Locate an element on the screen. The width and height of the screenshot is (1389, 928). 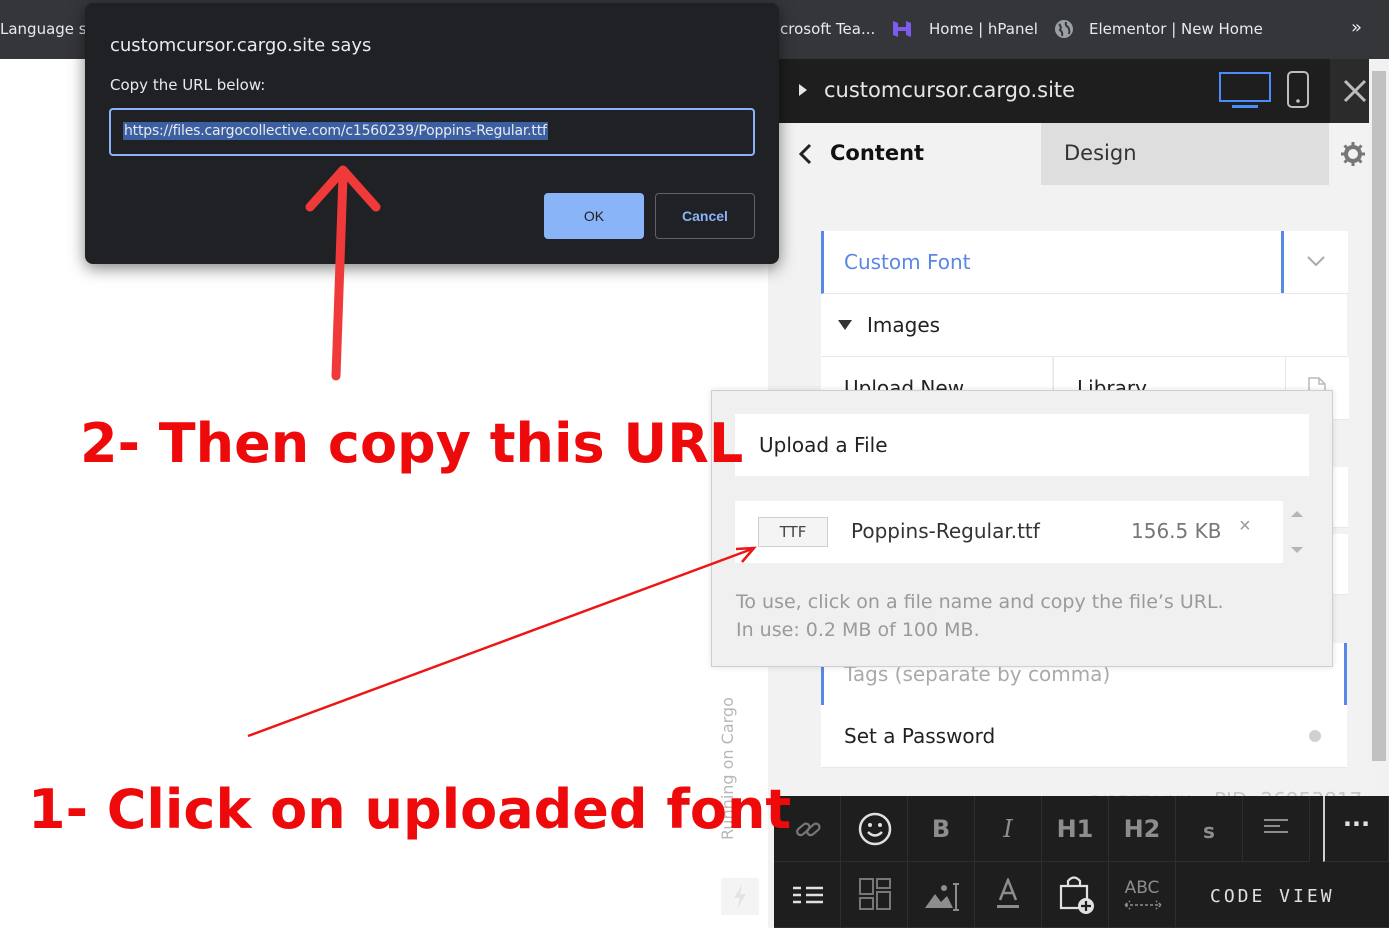
annotation-arrow-up is located at coordinates (343, 273).